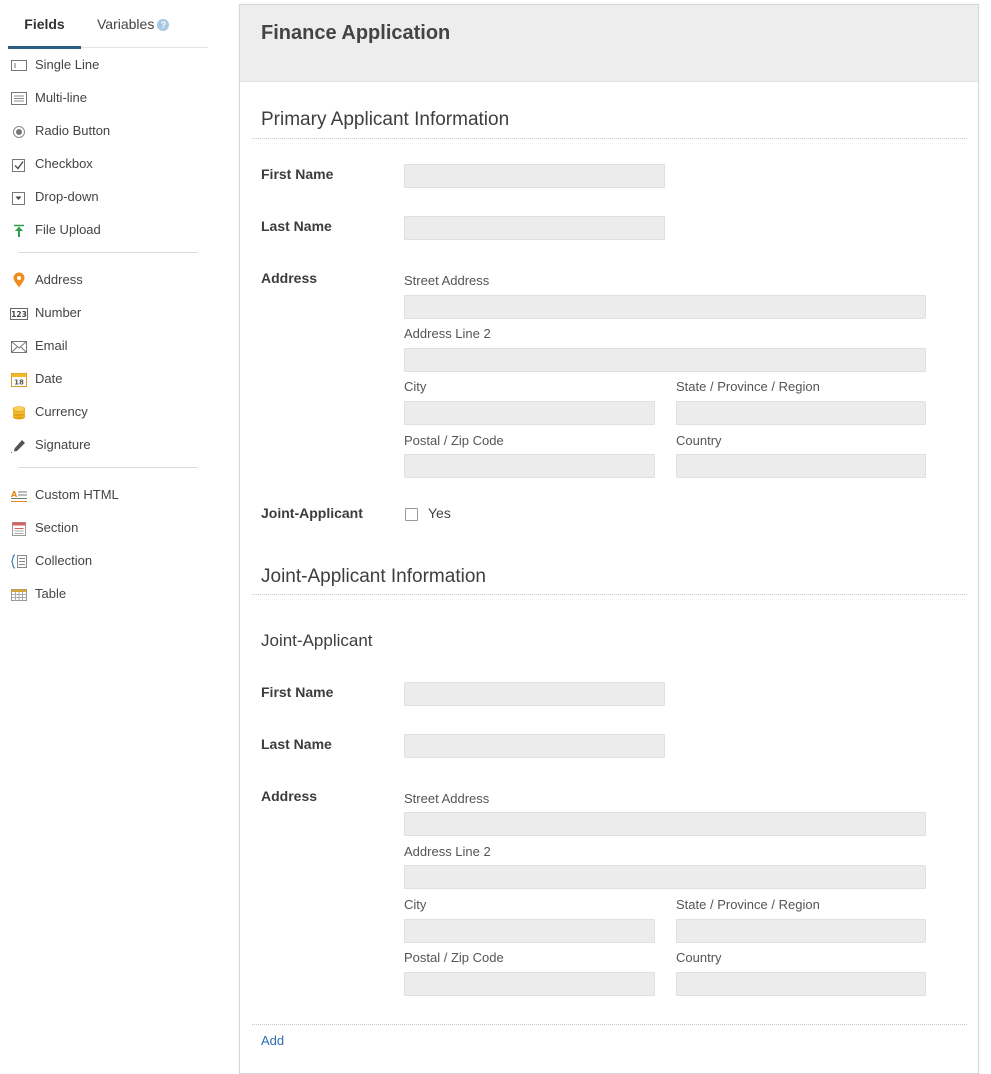 Image resolution: width=991 pixels, height=1074 pixels. I want to click on street-address-label: Street Address, so click(447, 280).